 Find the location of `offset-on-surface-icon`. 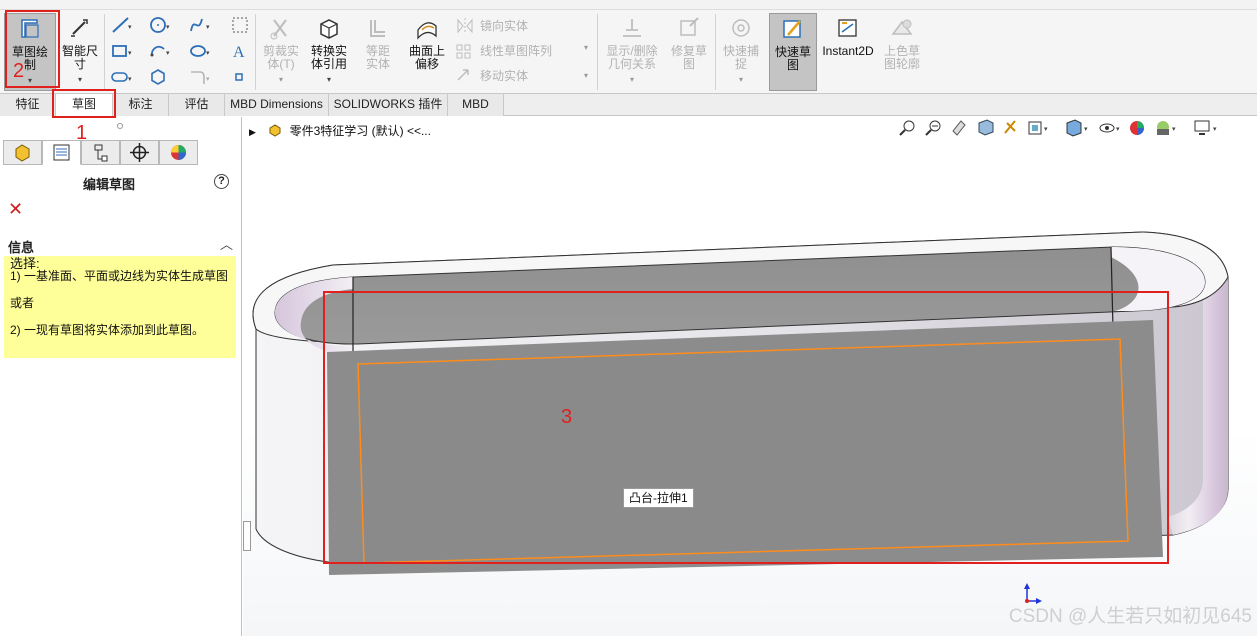

offset-on-surface-icon is located at coordinates (427, 31).